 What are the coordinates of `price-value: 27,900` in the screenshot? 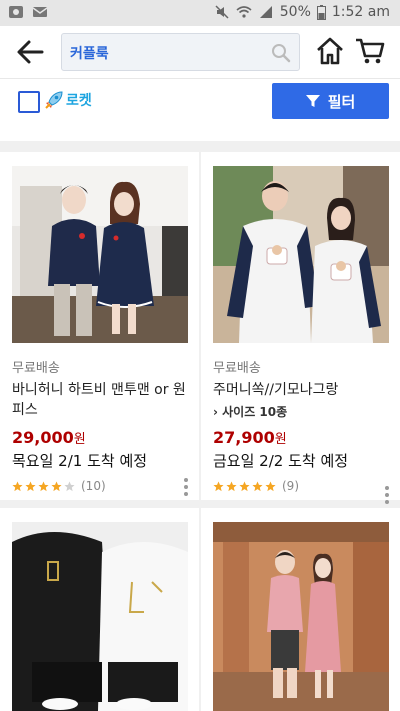 It's located at (244, 437).